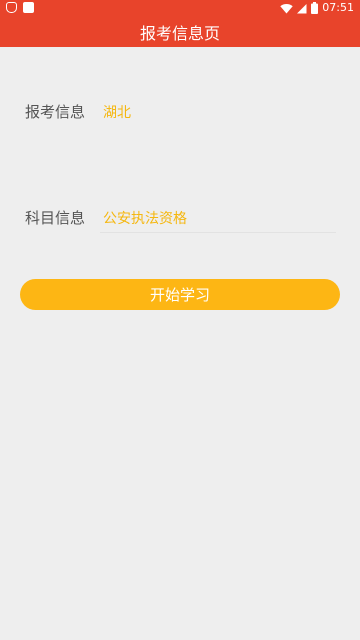 Image resolution: width=360 pixels, height=640 pixels. I want to click on exam-info-row: 报考信息 湖北, so click(180, 110).